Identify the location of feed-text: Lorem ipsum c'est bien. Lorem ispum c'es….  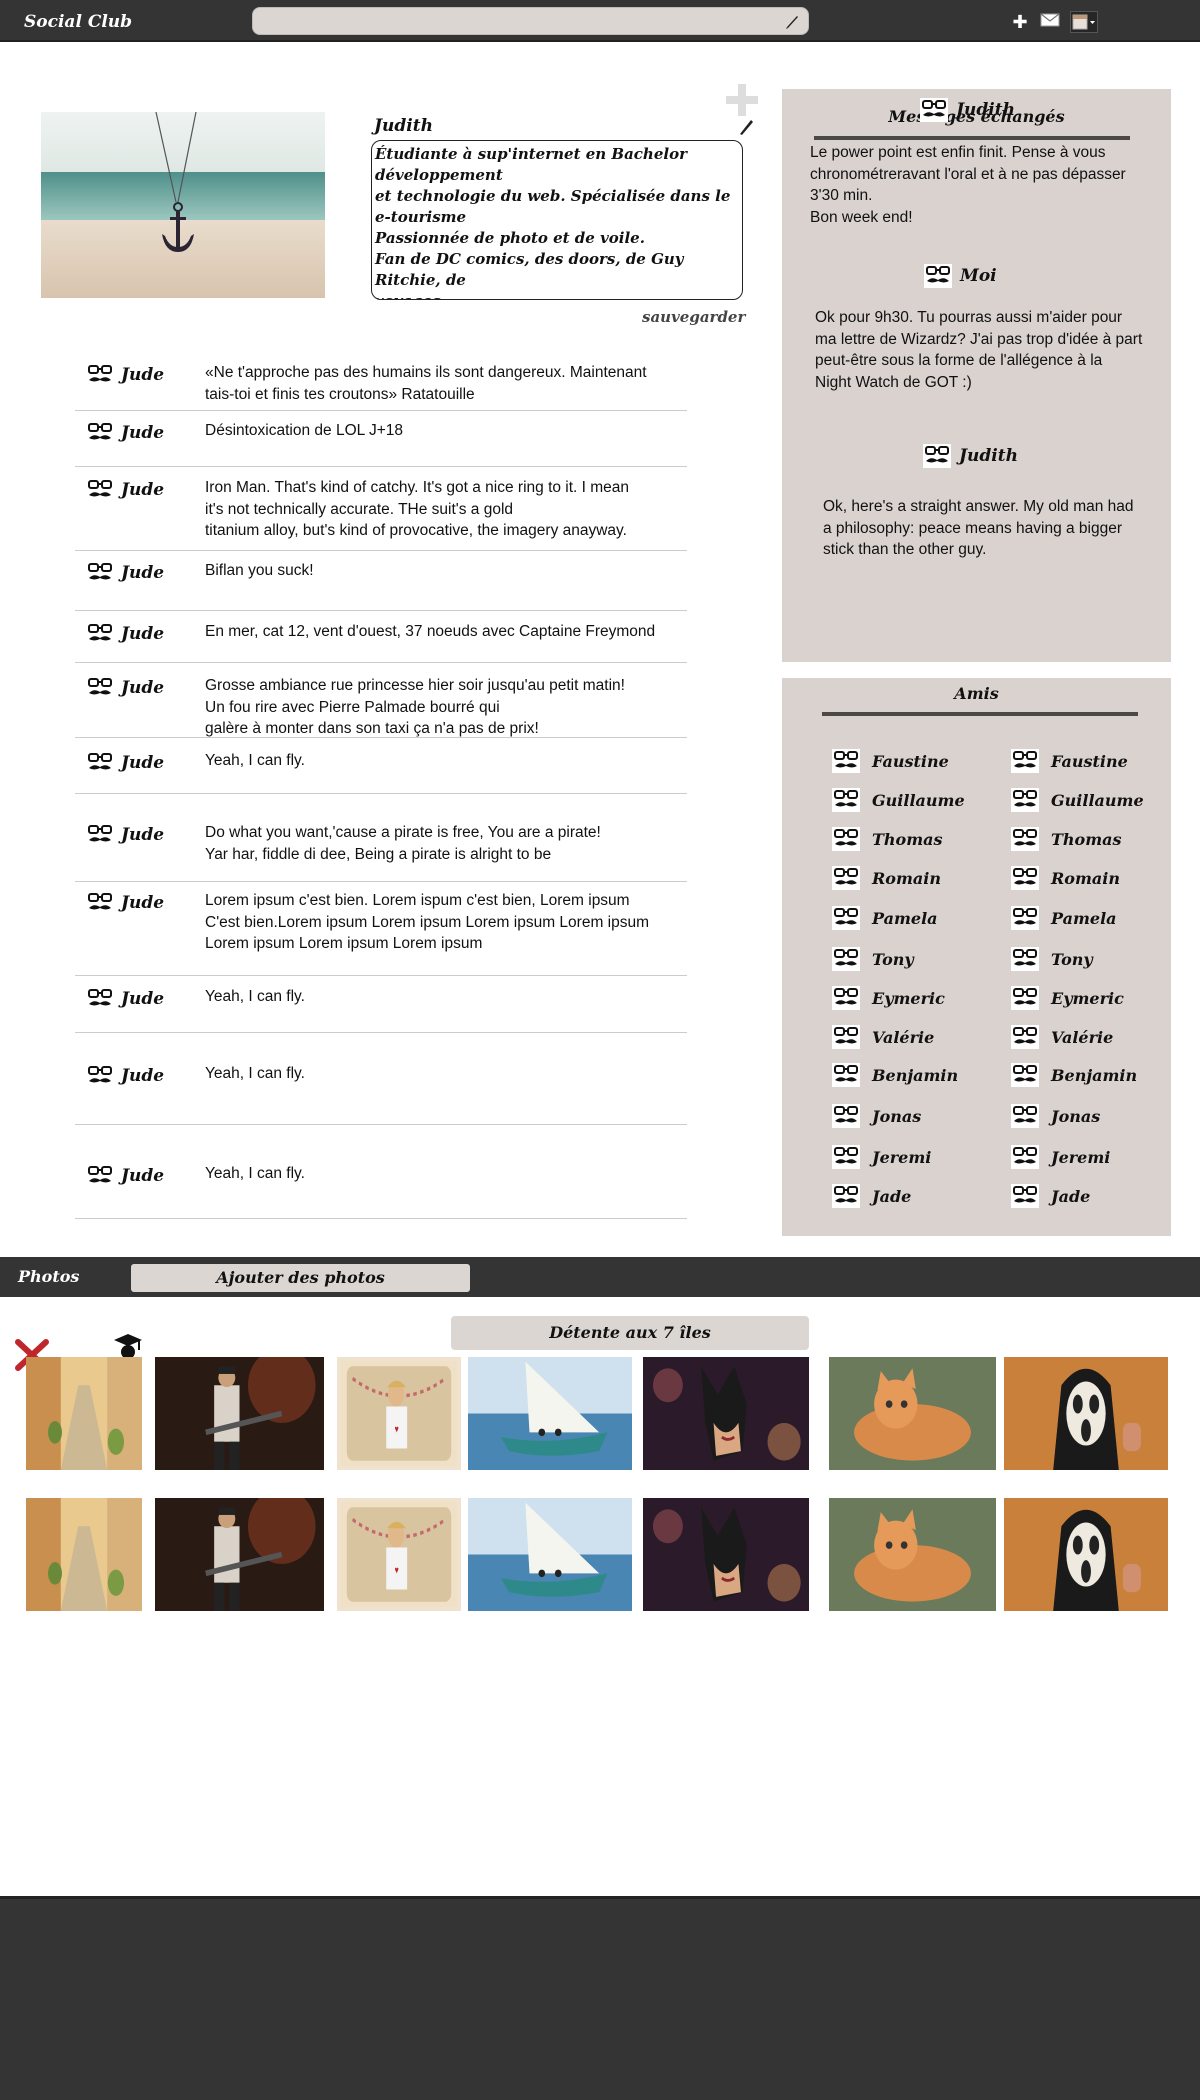
(427, 922).